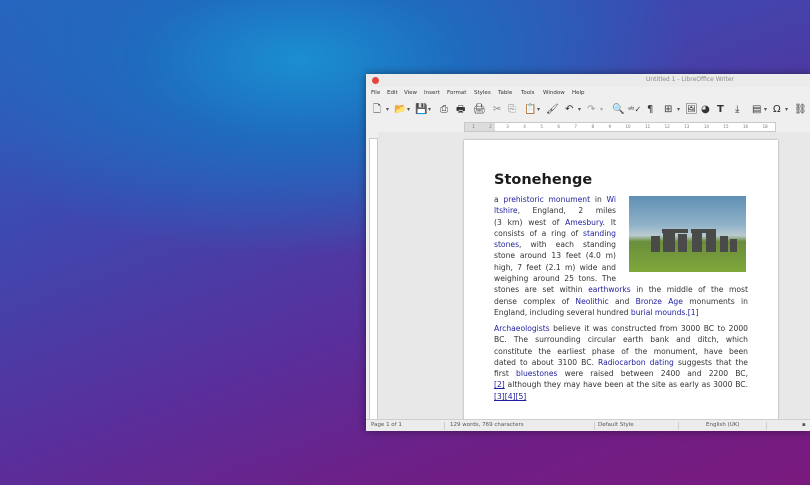  I want to click on menu-table: Table, so click(505, 93).